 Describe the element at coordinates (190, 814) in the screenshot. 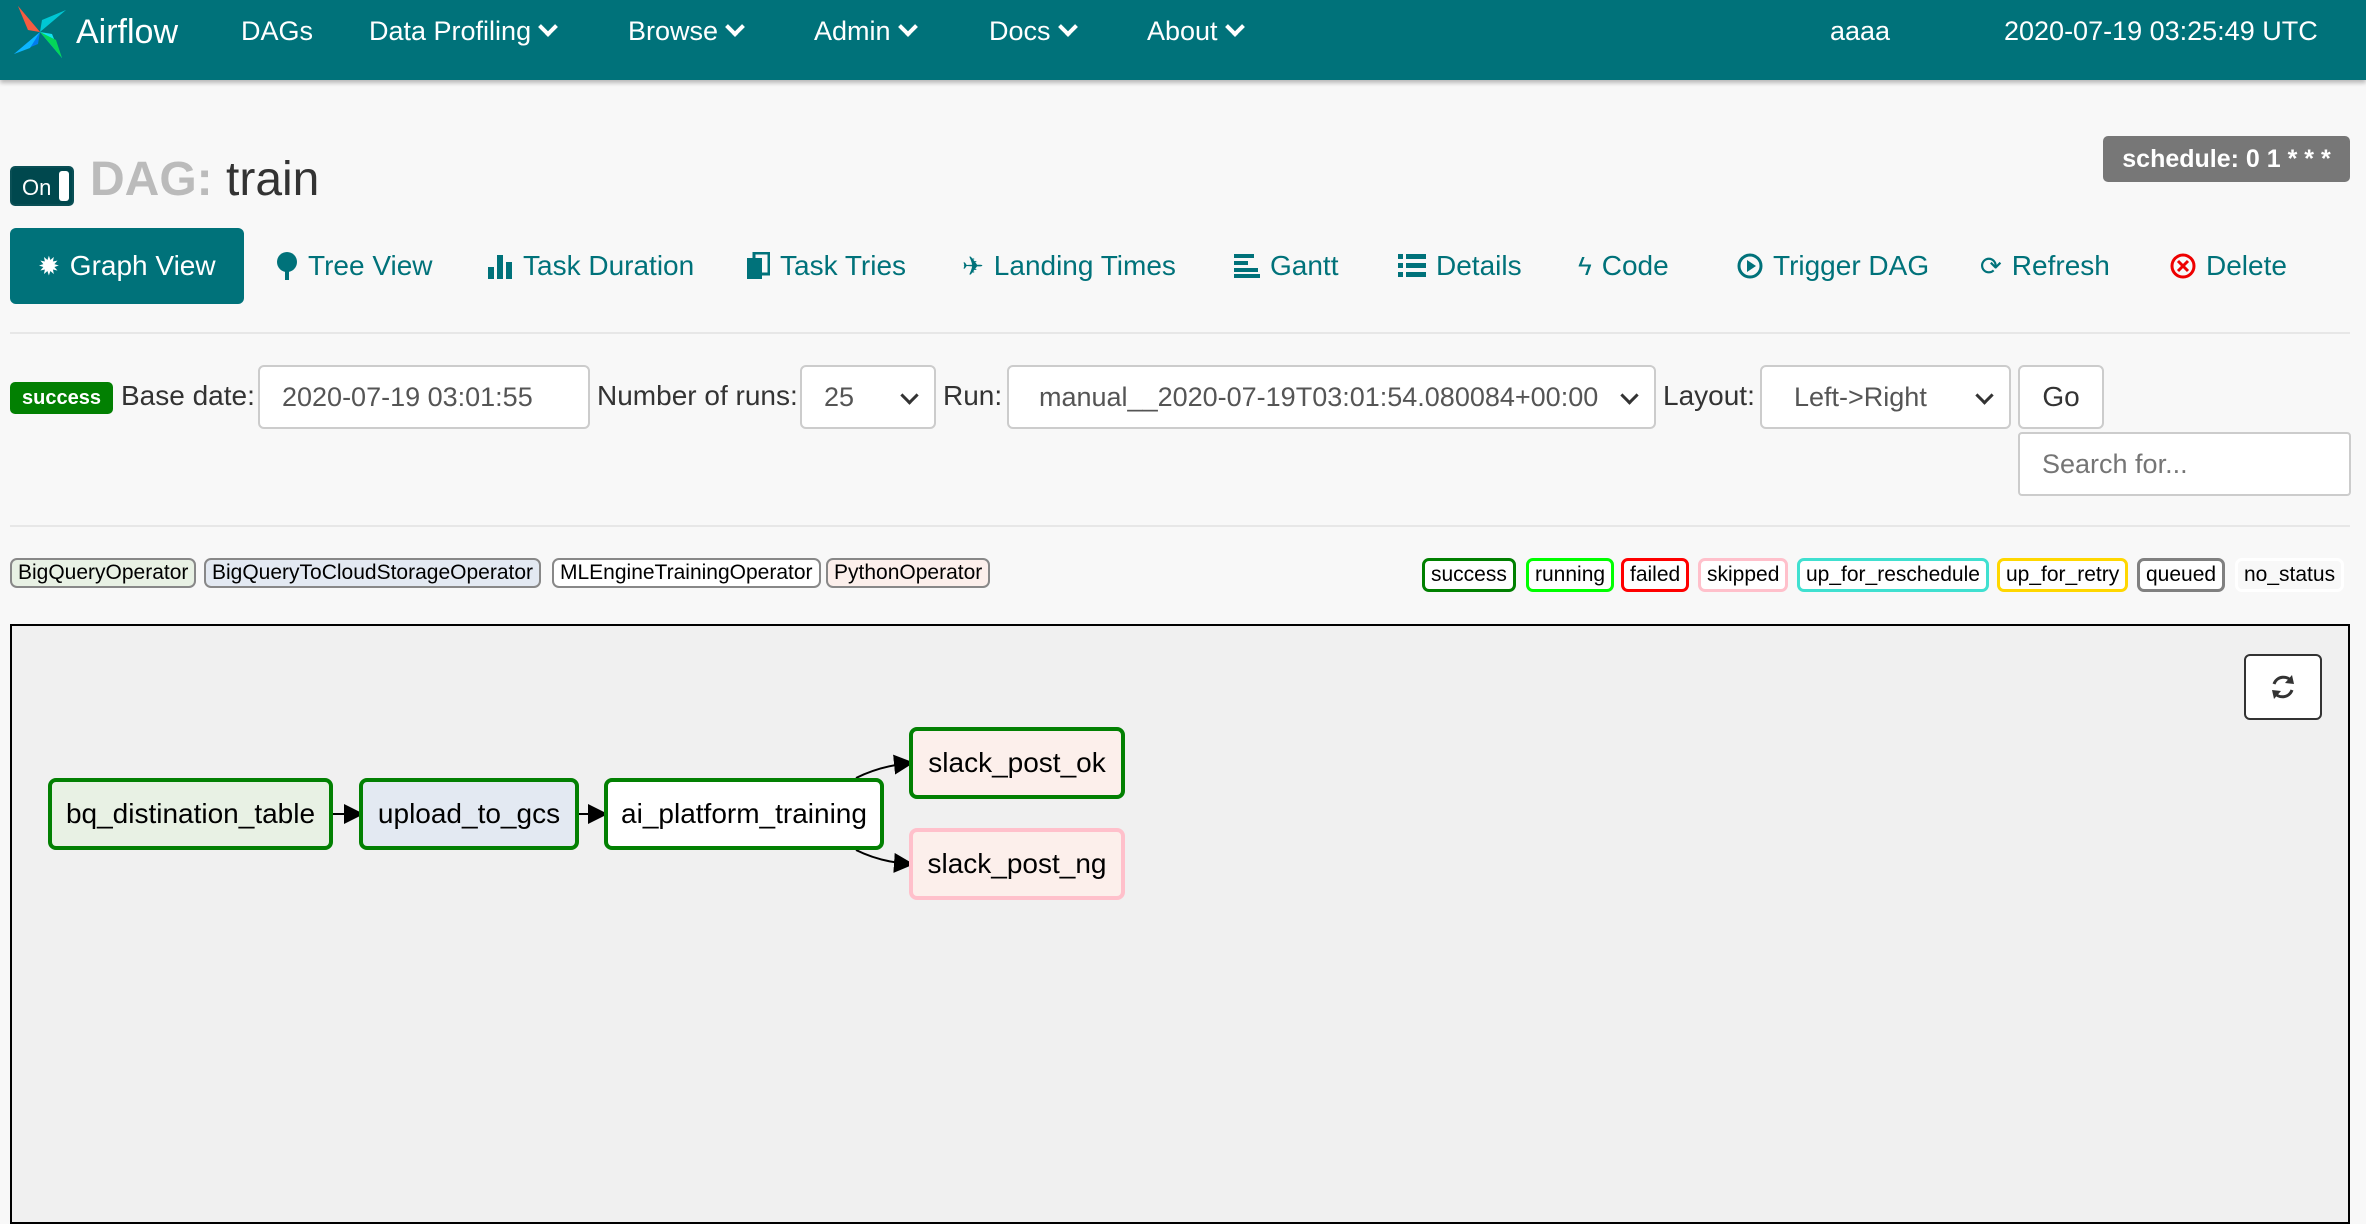

I see `task-node: bq_distination_table` at that location.